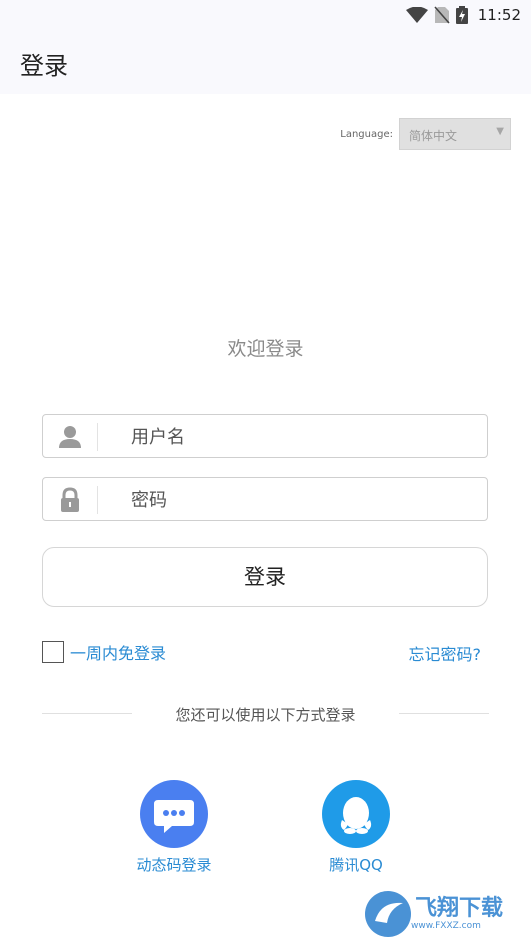 This screenshot has height=944, width=531. What do you see at coordinates (366, 134) in the screenshot?
I see `language-label: Language:` at bounding box center [366, 134].